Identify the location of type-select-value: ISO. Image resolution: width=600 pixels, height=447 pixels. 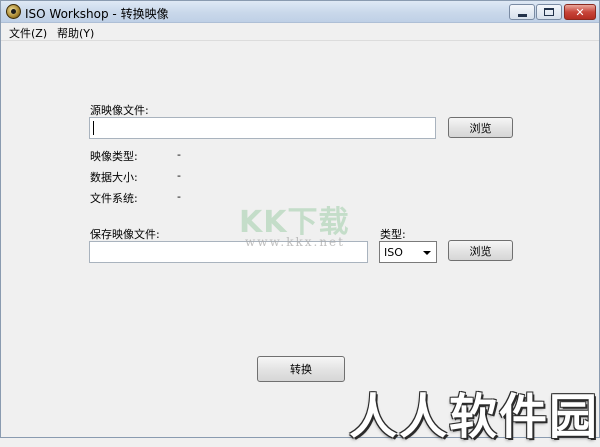
(393, 252).